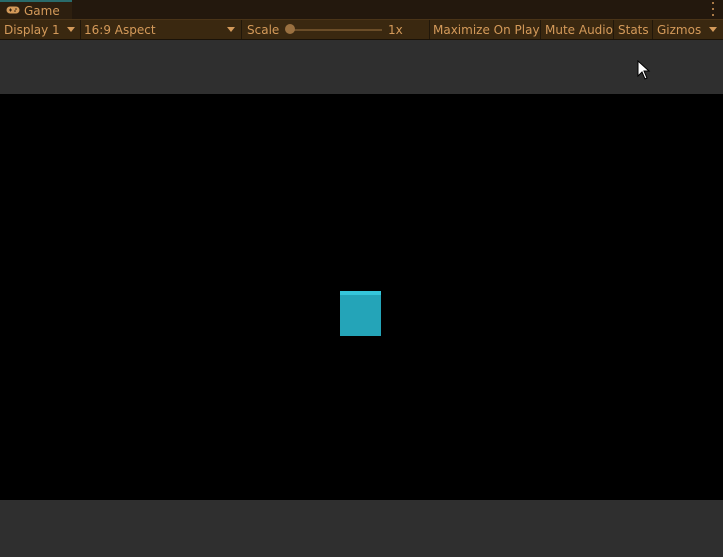 This screenshot has height=557, width=723. I want to click on display-label: Display 1, so click(32, 29).